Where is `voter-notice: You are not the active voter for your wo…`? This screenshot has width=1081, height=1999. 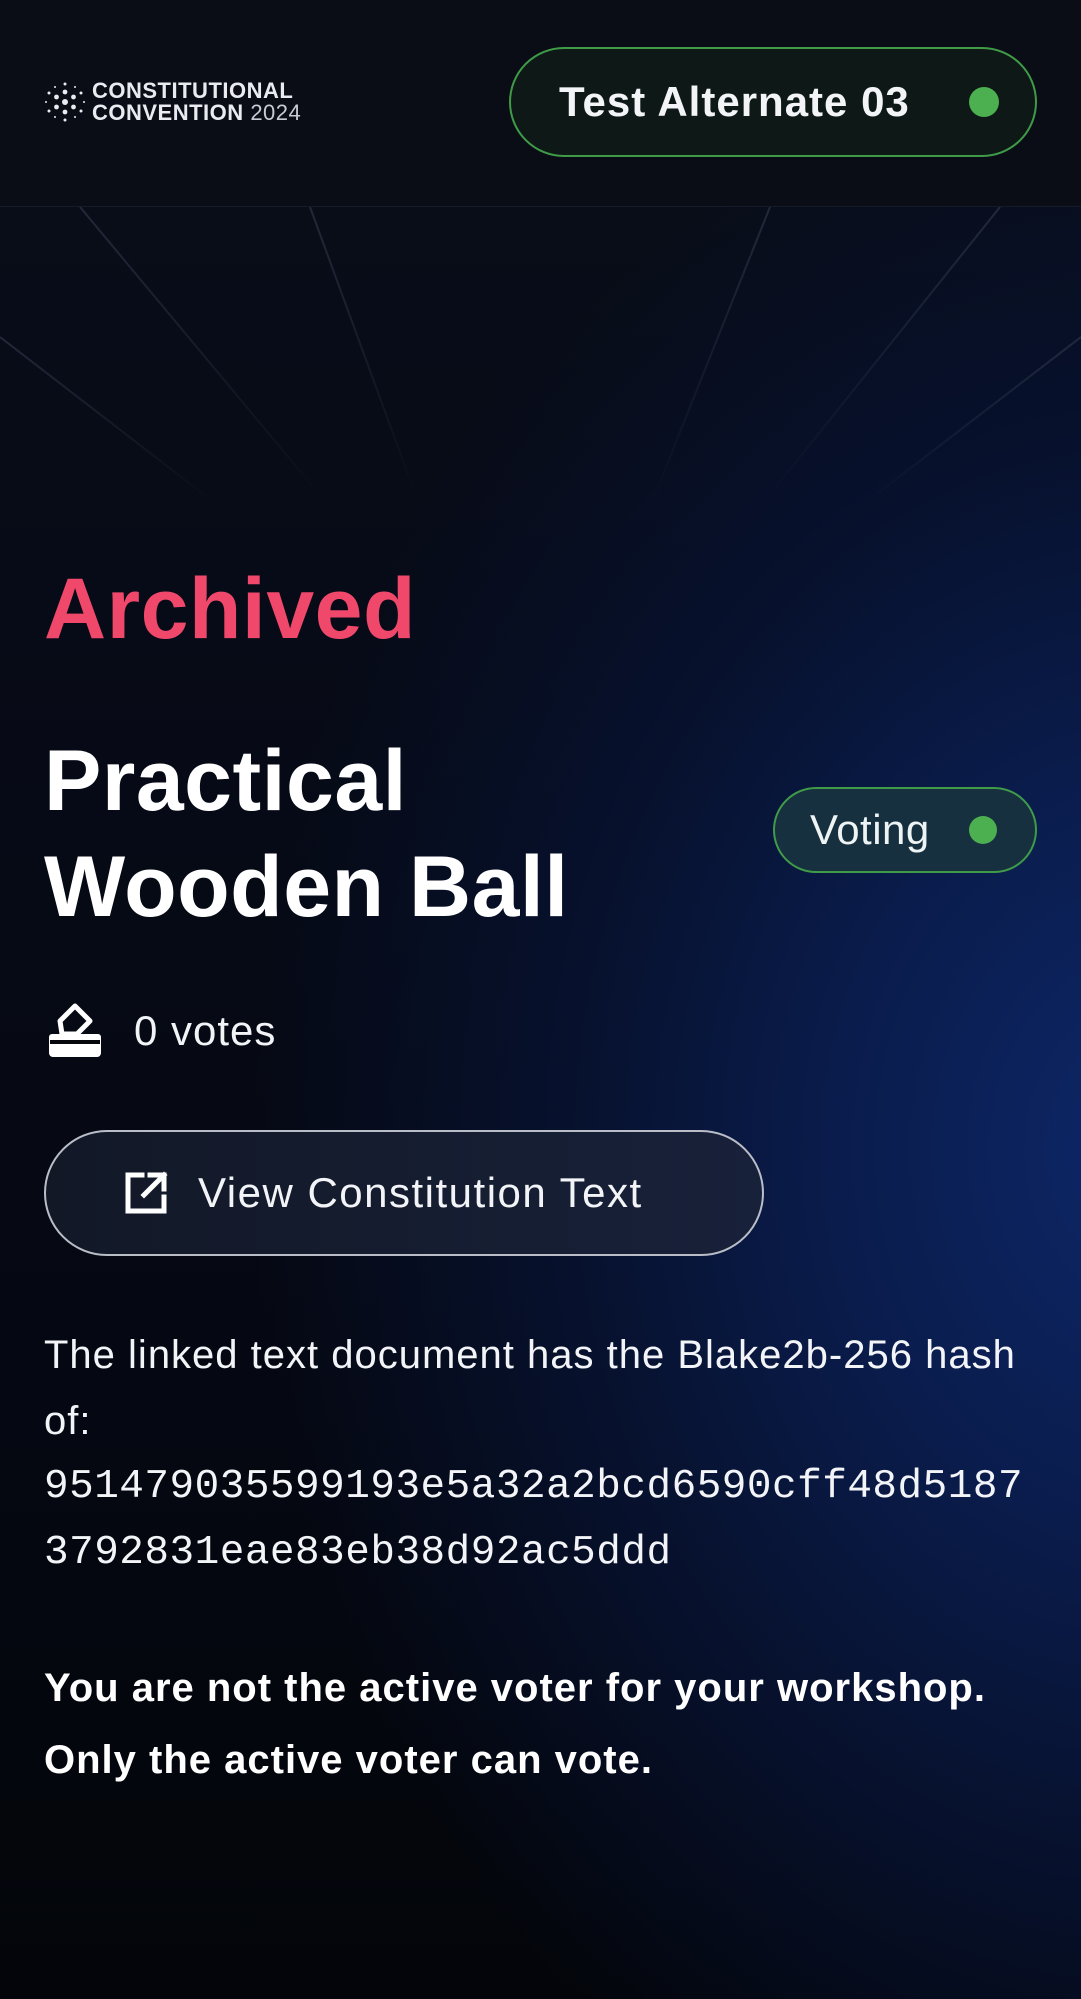 voter-notice: You are not the active voter for your wo… is located at coordinates (515, 1724).